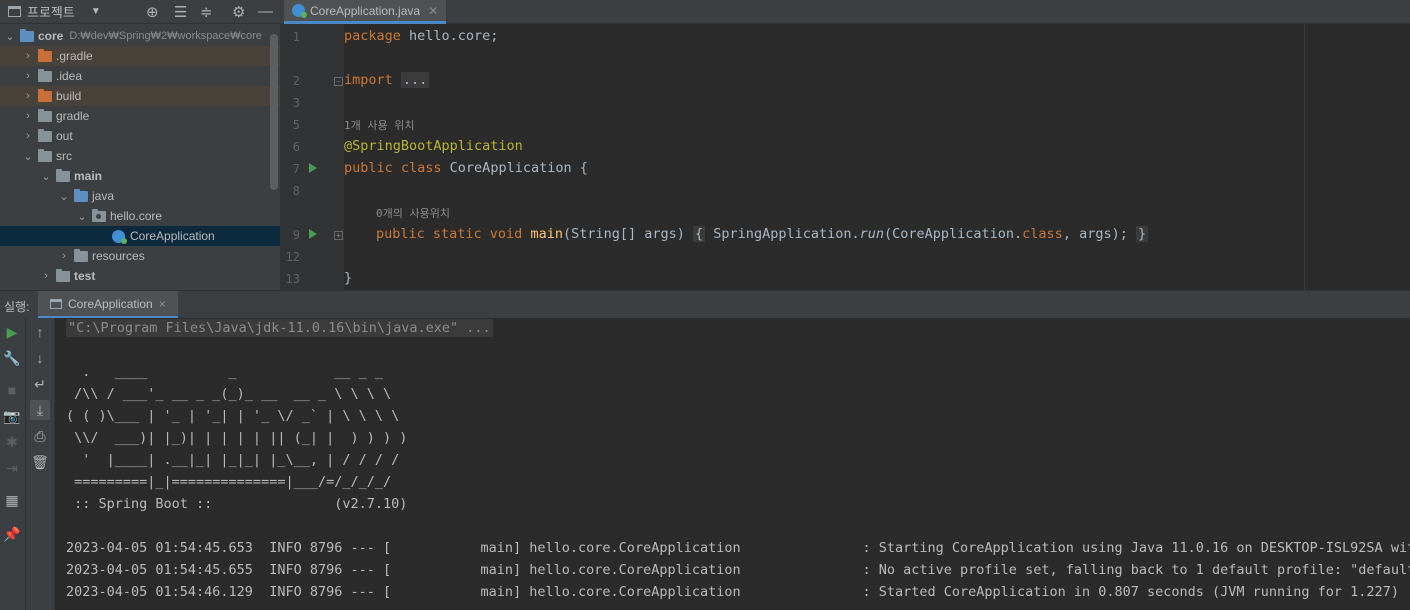 This screenshot has width=1410, height=610. Describe the element at coordinates (64, 156) in the screenshot. I see `tree-item-label: src` at that location.